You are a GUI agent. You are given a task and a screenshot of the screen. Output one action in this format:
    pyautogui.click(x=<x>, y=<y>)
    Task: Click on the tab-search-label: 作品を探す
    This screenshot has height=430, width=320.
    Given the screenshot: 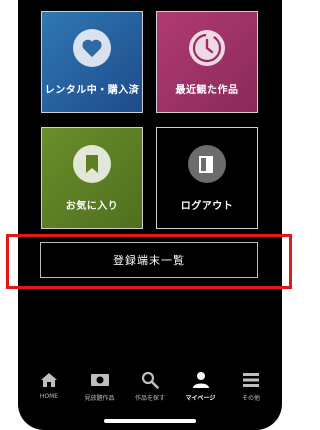 What is the action you would take?
    pyautogui.click(x=149, y=398)
    